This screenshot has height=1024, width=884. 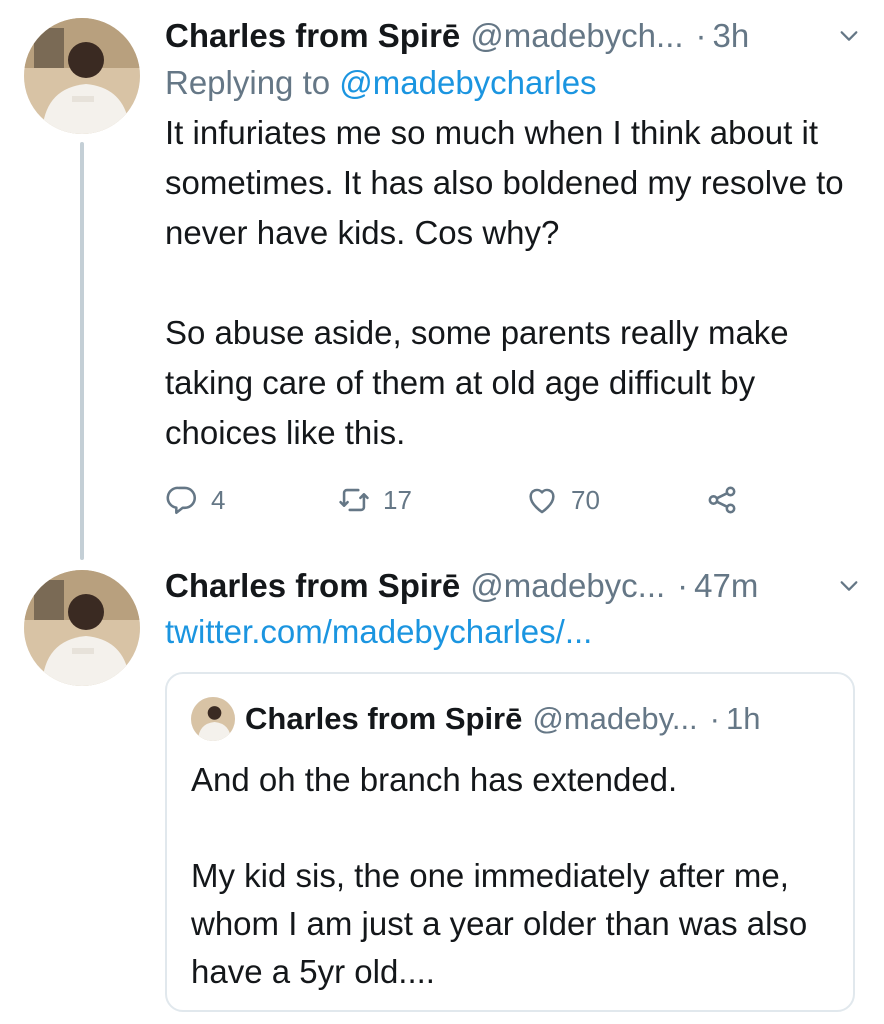 I want to click on quoted-avatar, so click(x=213, y=719).